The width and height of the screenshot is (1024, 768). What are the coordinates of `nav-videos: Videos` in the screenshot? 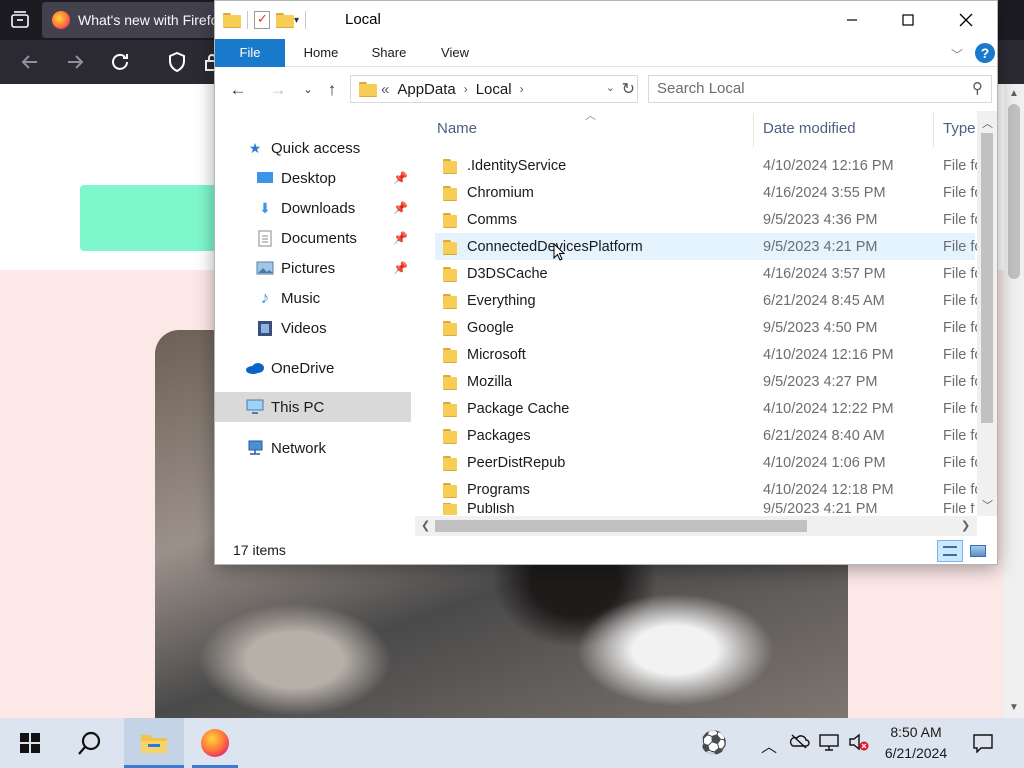 It's located at (313, 328).